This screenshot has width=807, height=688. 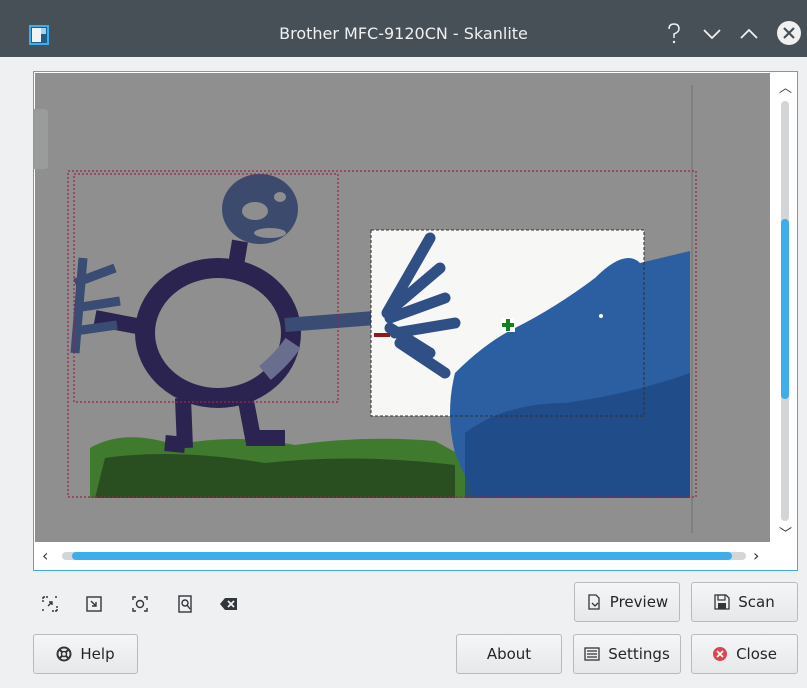 I want to click on options-panel-toggle, so click(x=41, y=139).